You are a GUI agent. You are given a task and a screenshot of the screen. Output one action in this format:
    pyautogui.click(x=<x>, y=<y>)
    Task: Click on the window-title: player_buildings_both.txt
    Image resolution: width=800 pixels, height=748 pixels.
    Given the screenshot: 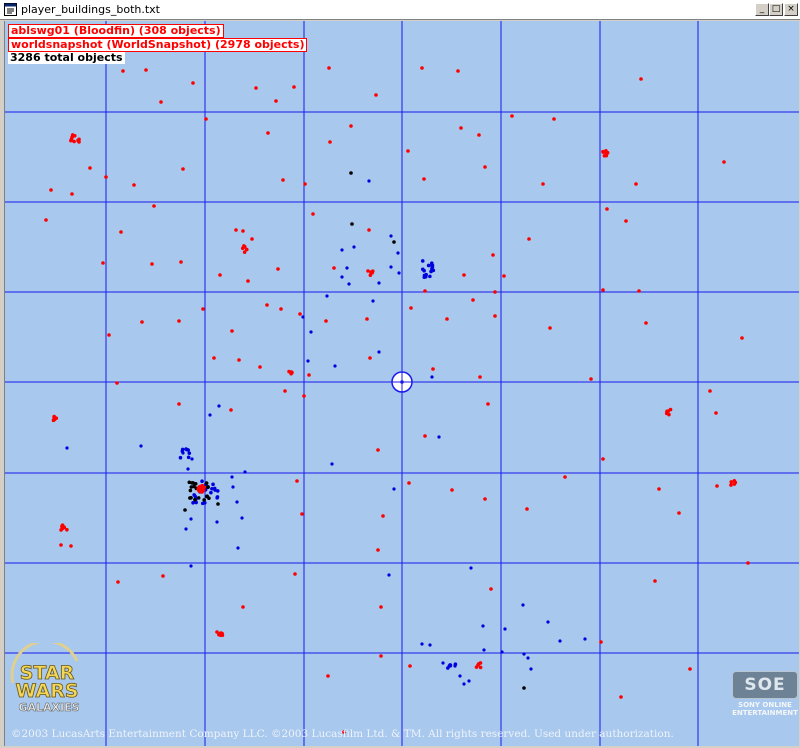 What is the action you would take?
    pyautogui.click(x=90, y=9)
    